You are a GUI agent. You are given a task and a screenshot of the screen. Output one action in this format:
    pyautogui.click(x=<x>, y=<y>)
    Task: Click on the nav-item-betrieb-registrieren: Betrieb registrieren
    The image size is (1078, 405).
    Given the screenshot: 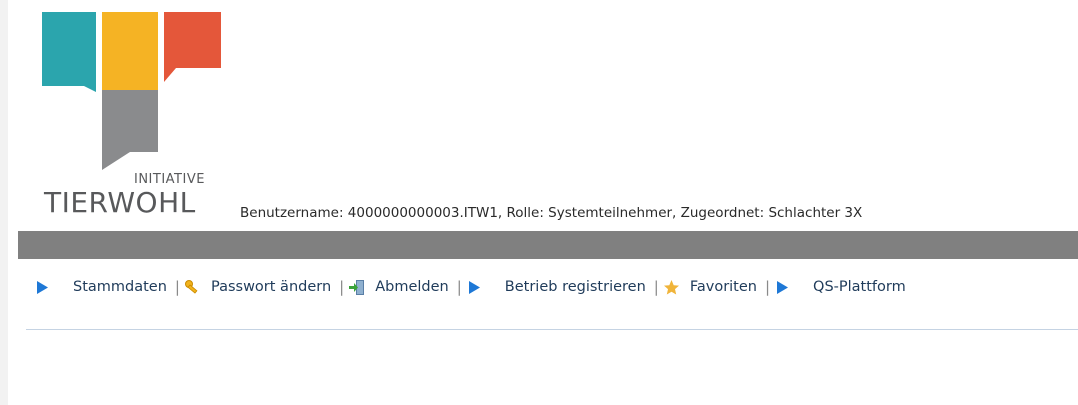 What is the action you would take?
    pyautogui.click(x=556, y=287)
    